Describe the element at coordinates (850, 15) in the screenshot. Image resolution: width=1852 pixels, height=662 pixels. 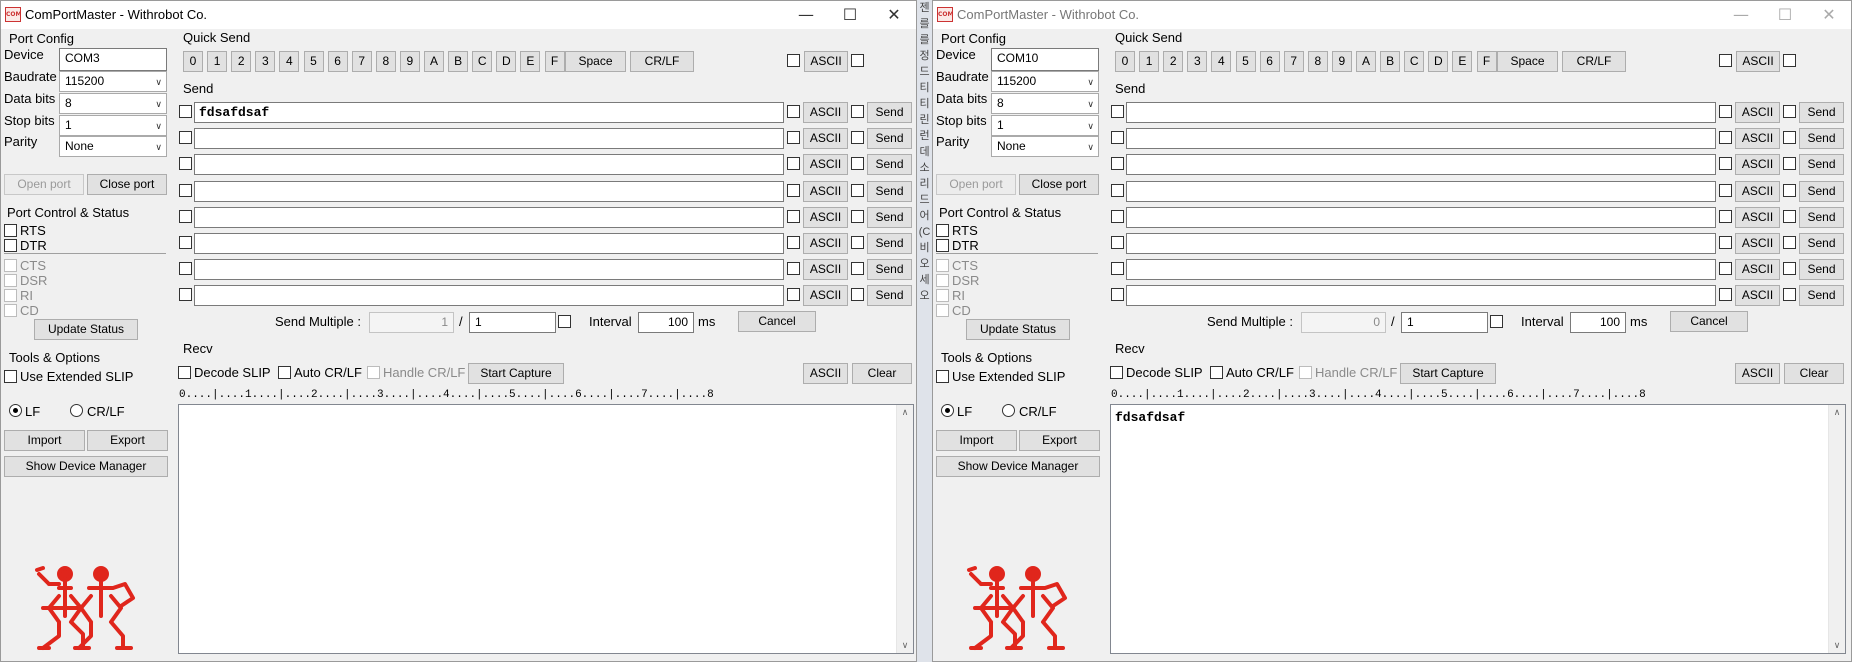
I see `maximize-button: ☐` at that location.